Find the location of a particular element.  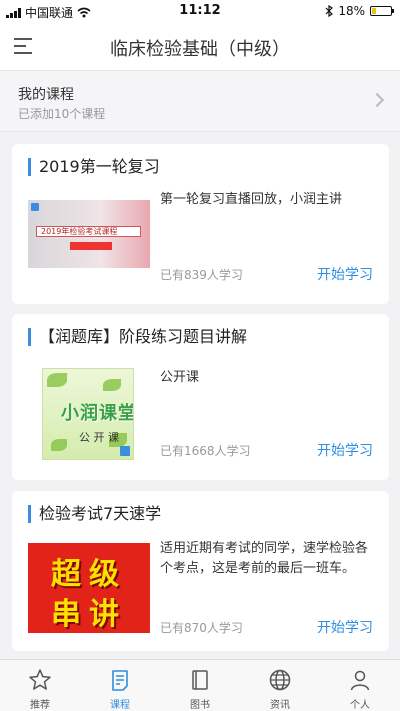

course-thumbnail: 超级 串讲 is located at coordinates (89, 588).